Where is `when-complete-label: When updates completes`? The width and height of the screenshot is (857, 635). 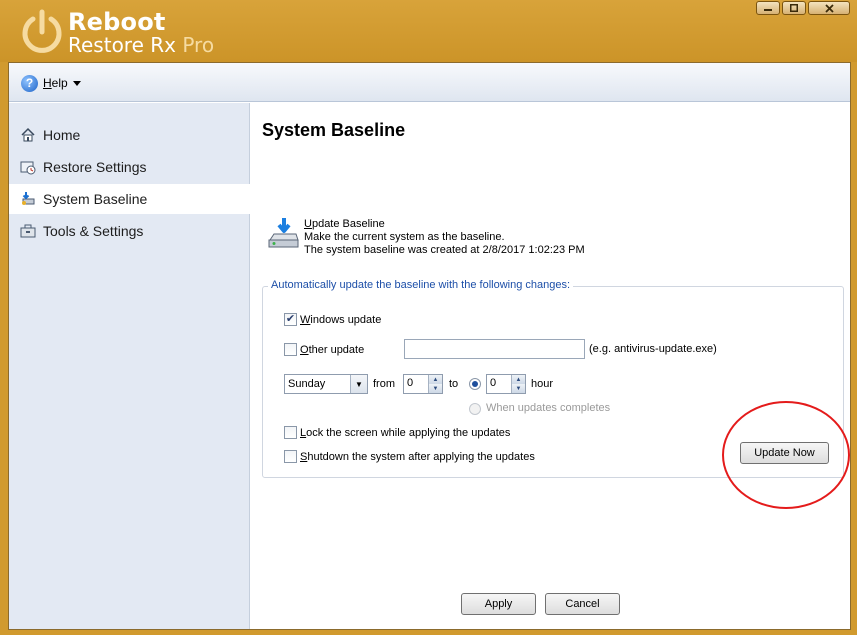
when-complete-label: When updates completes is located at coordinates (548, 408).